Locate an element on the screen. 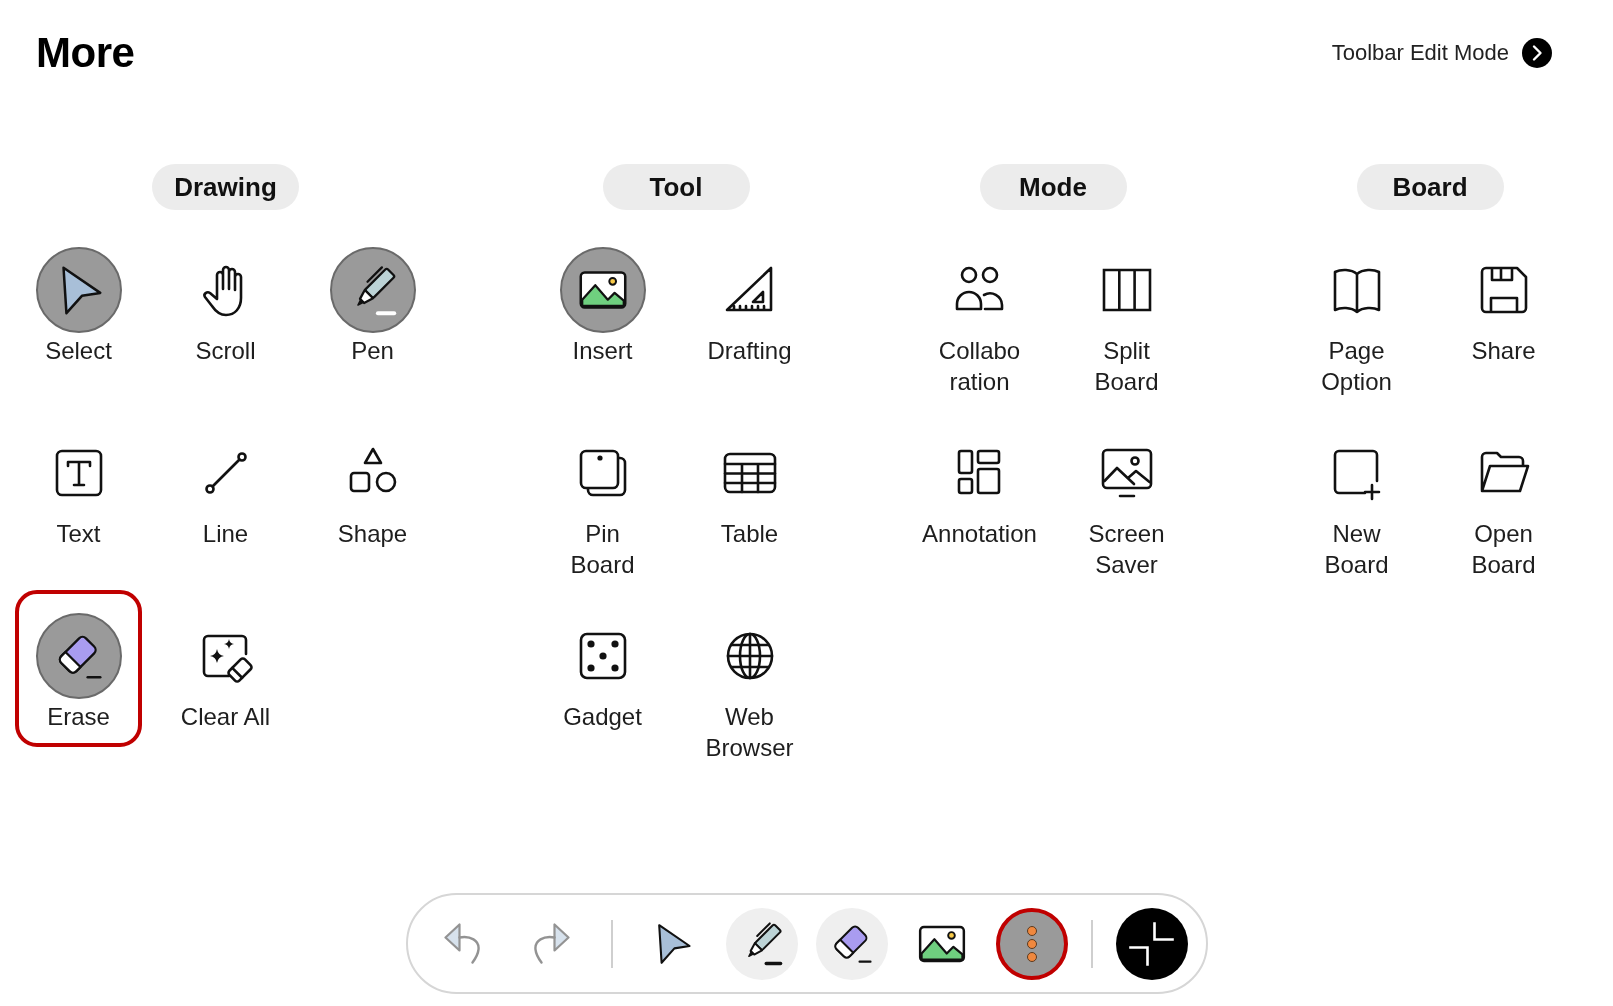 Image resolution: width=1613 pixels, height=1006 pixels. category-label: Tool is located at coordinates (676, 187).